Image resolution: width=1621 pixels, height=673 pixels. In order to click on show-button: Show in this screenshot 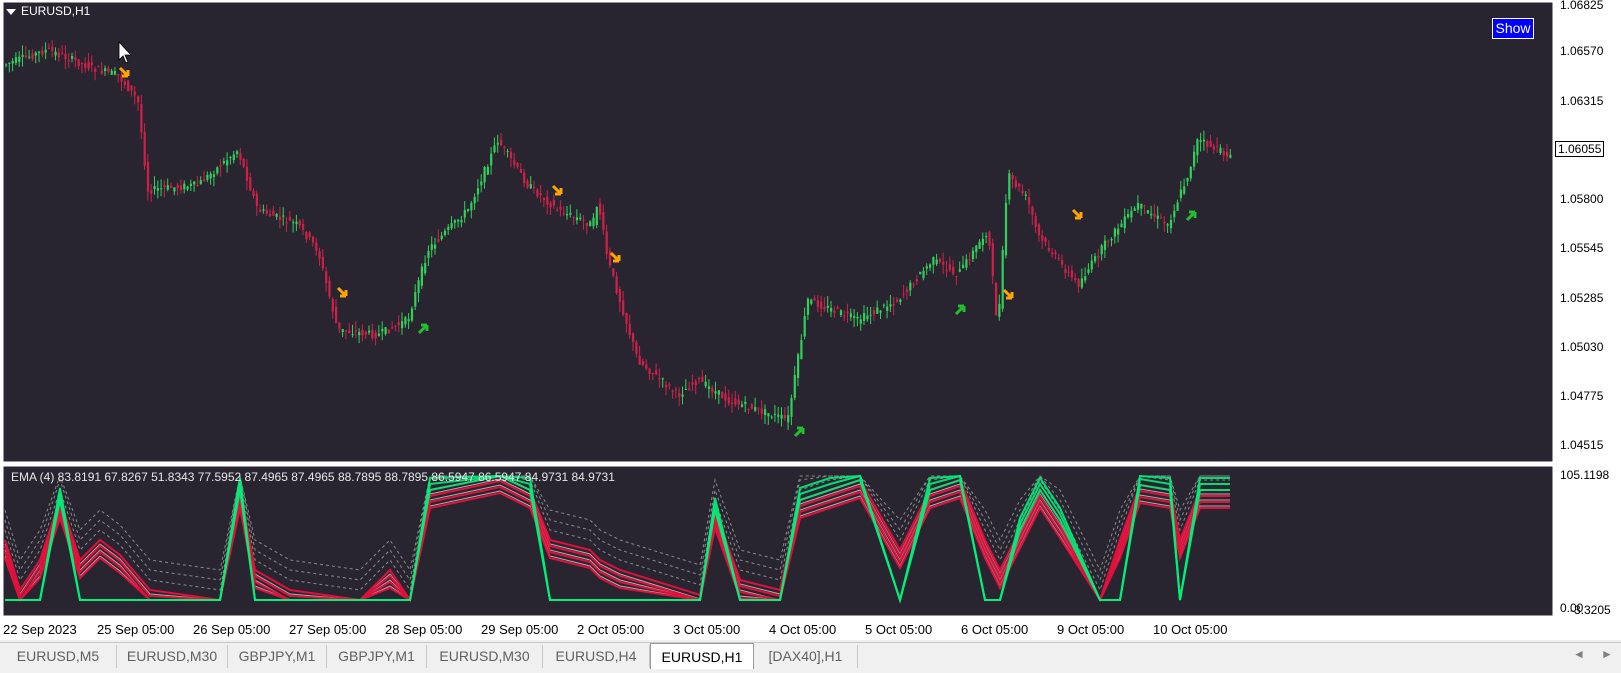, I will do `click(1513, 28)`.